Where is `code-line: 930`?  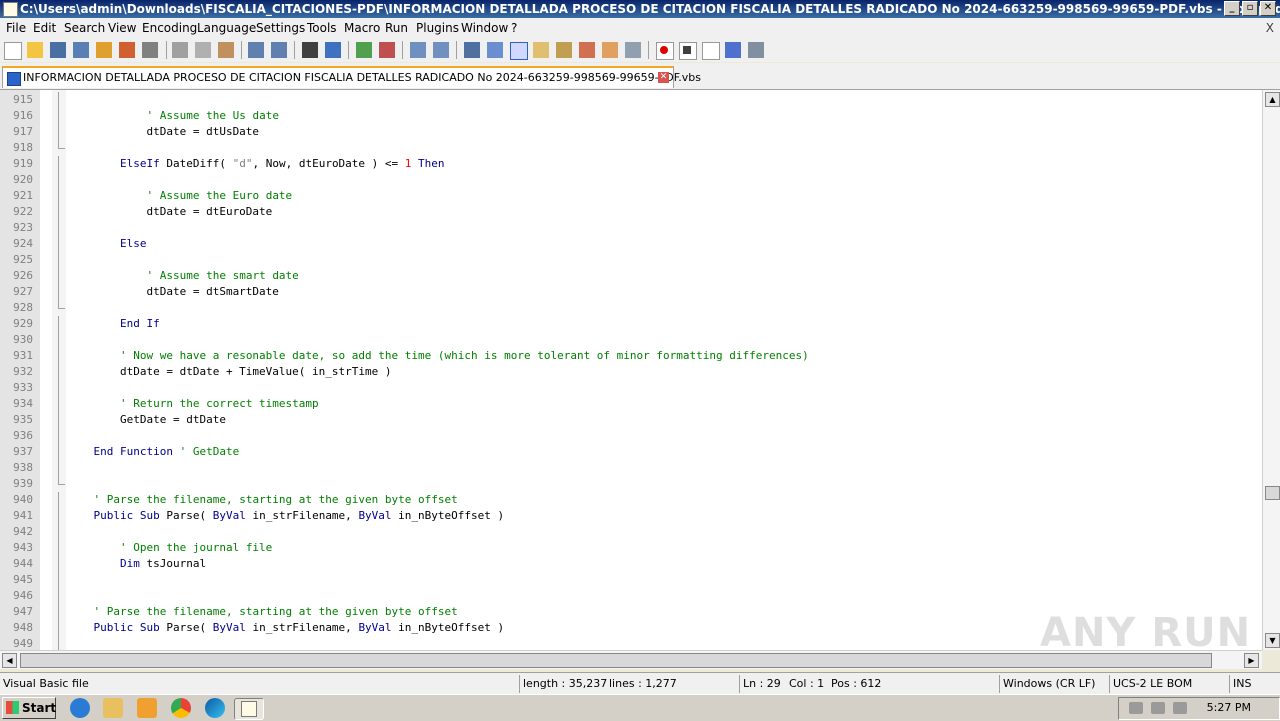
code-line: 930 is located at coordinates (631, 340).